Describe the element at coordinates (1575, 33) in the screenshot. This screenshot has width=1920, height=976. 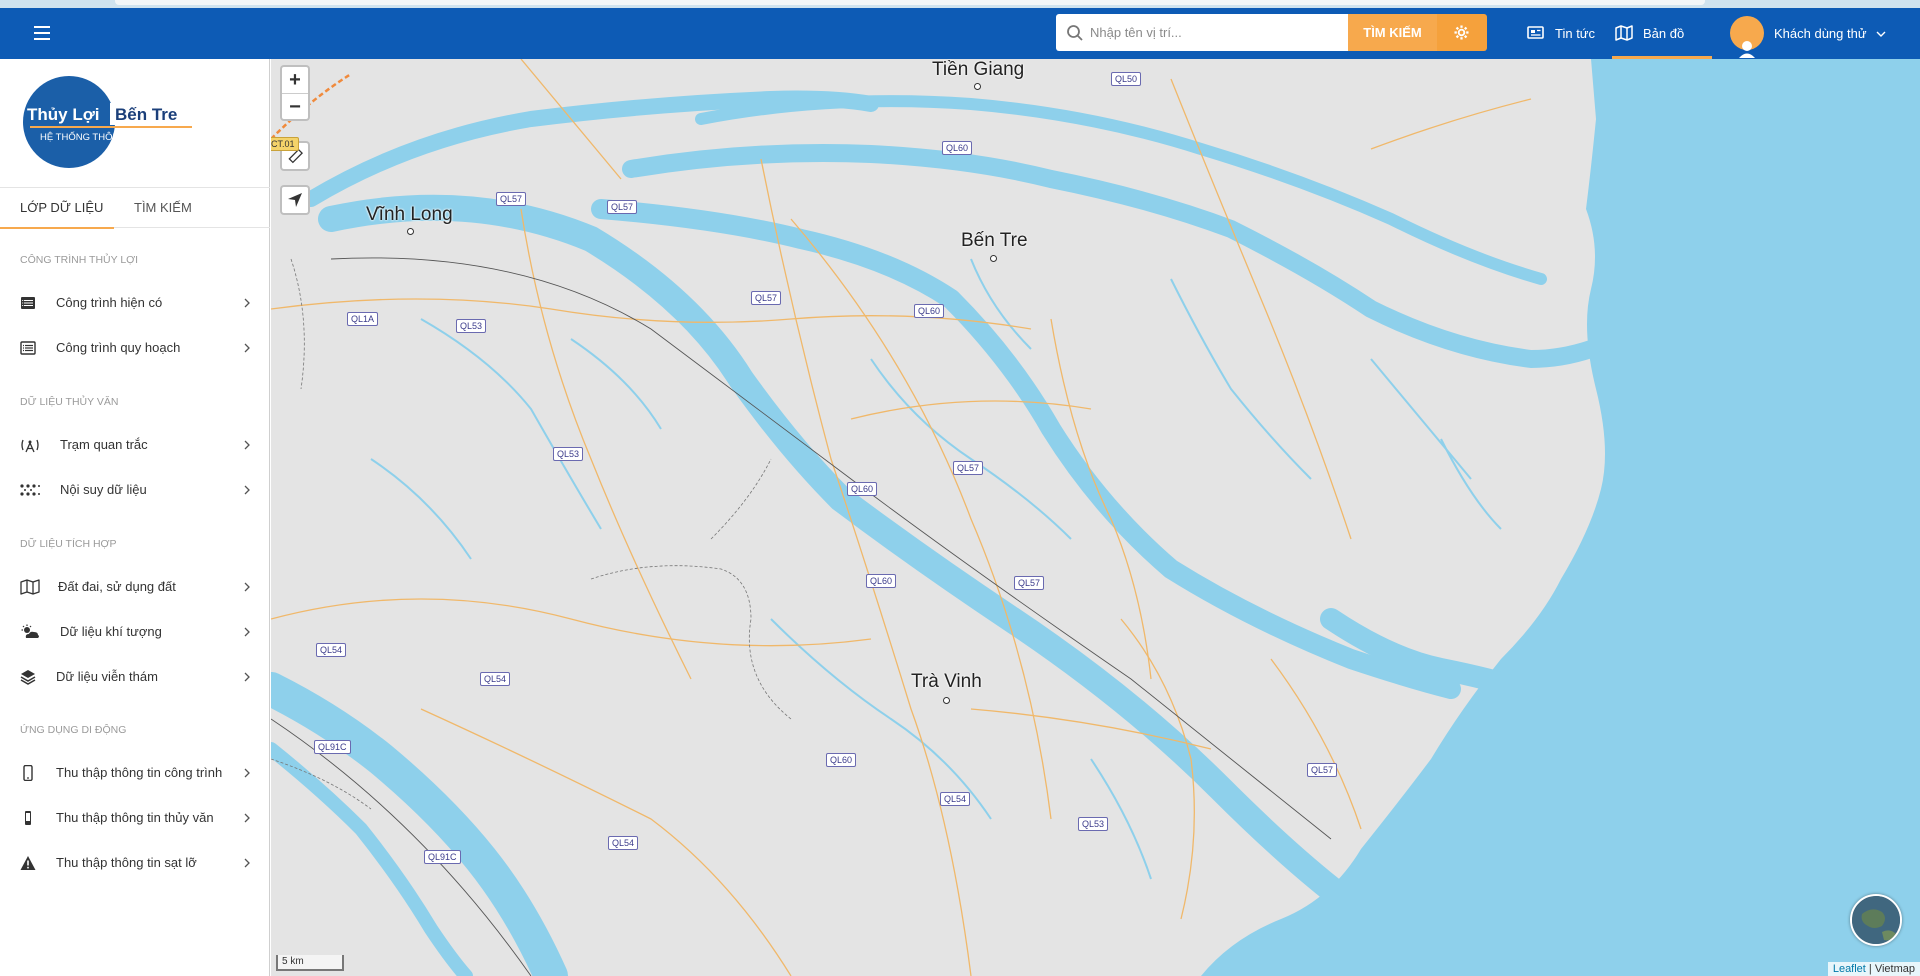
I see `nav-news-label: Tin tức` at that location.